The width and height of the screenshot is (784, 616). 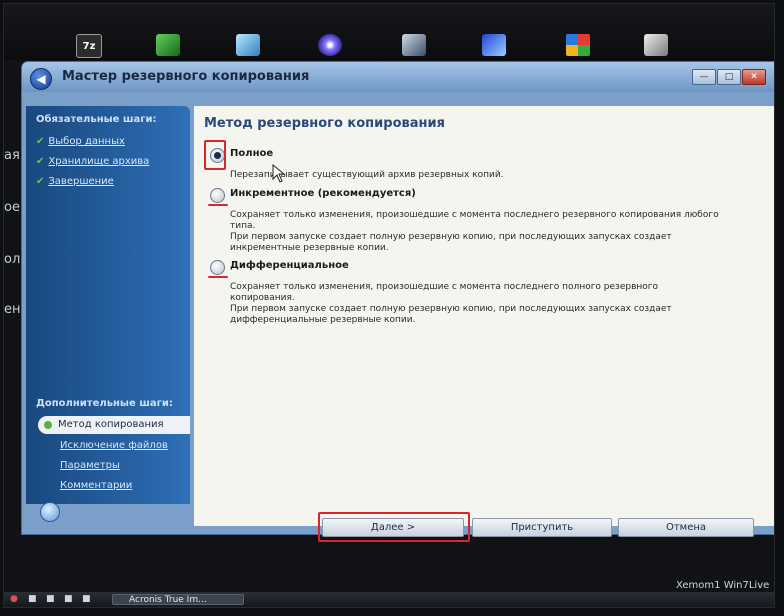 What do you see at coordinates (168, 45) in the screenshot?
I see `notebook-icon` at bounding box center [168, 45].